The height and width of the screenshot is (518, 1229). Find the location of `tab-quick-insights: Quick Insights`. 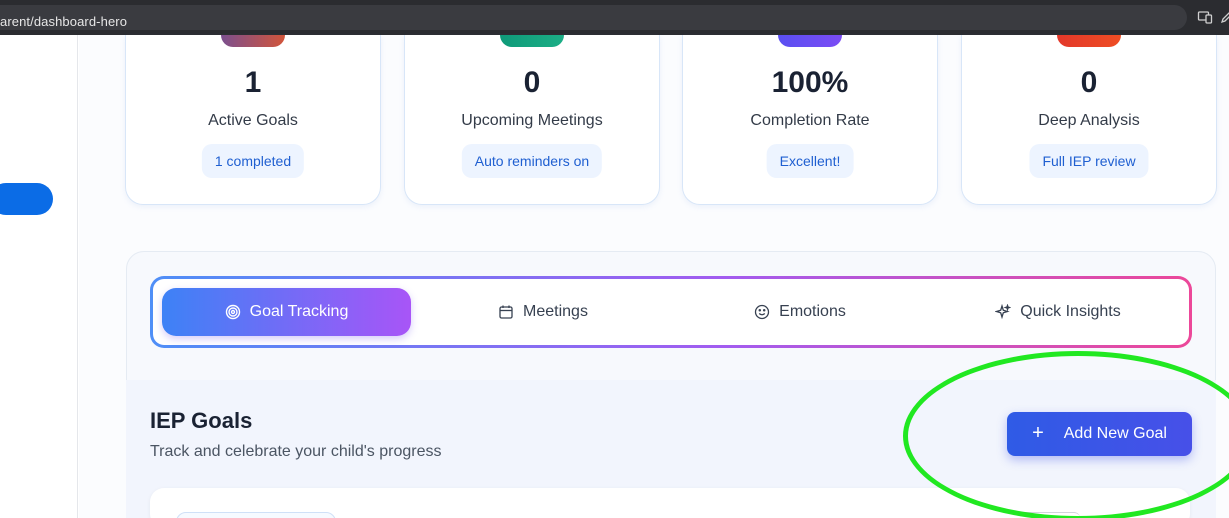

tab-quick-insights: Quick Insights is located at coordinates (1058, 312).